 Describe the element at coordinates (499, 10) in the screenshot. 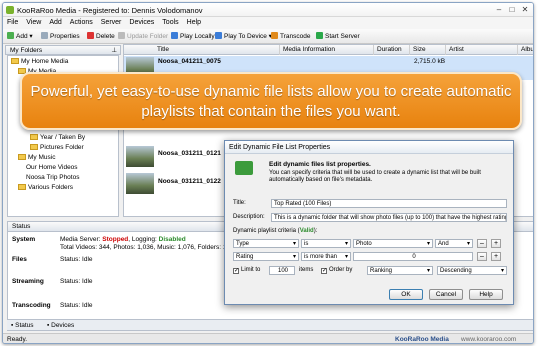

I see `minimize-button: –` at that location.